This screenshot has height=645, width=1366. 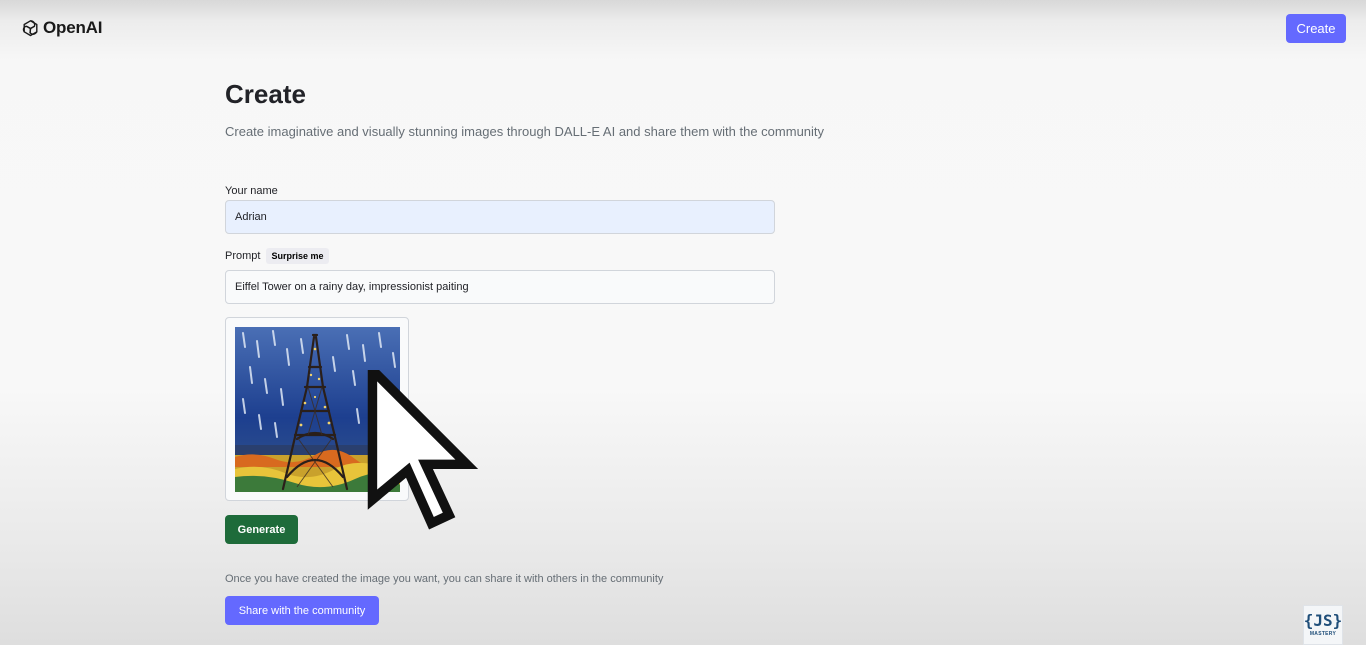 I want to click on badge-main-text: {JS}, so click(x=1323, y=620).